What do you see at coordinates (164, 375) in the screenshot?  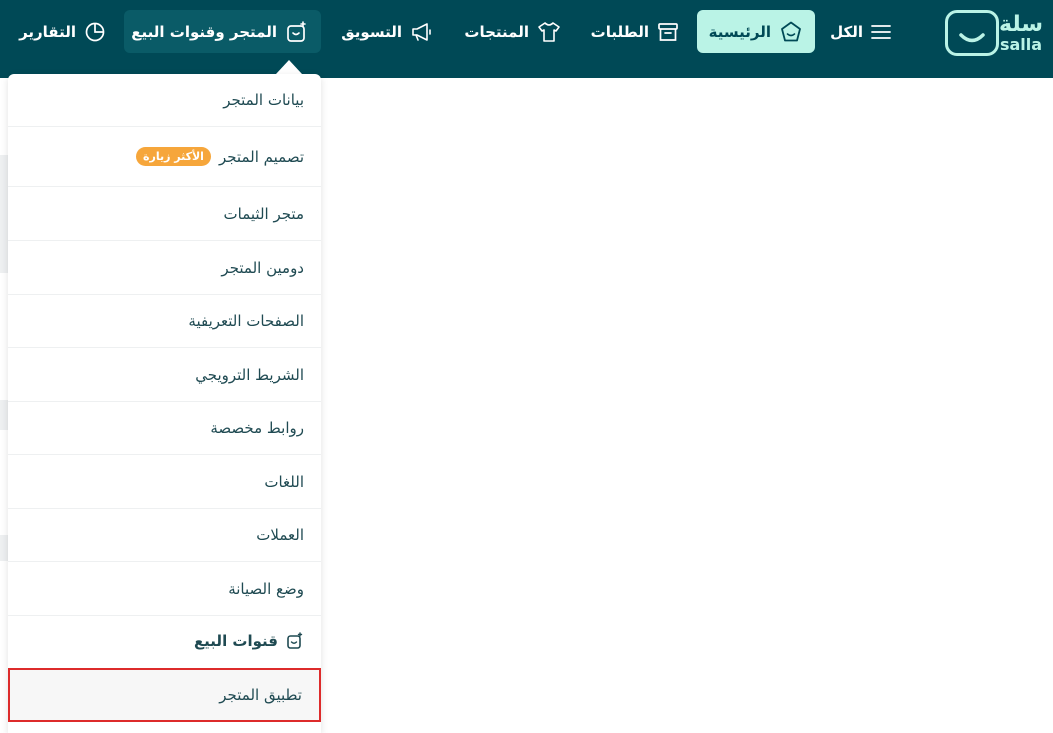 I see `menu-item-promo-bar: الشريط الترويجي` at bounding box center [164, 375].